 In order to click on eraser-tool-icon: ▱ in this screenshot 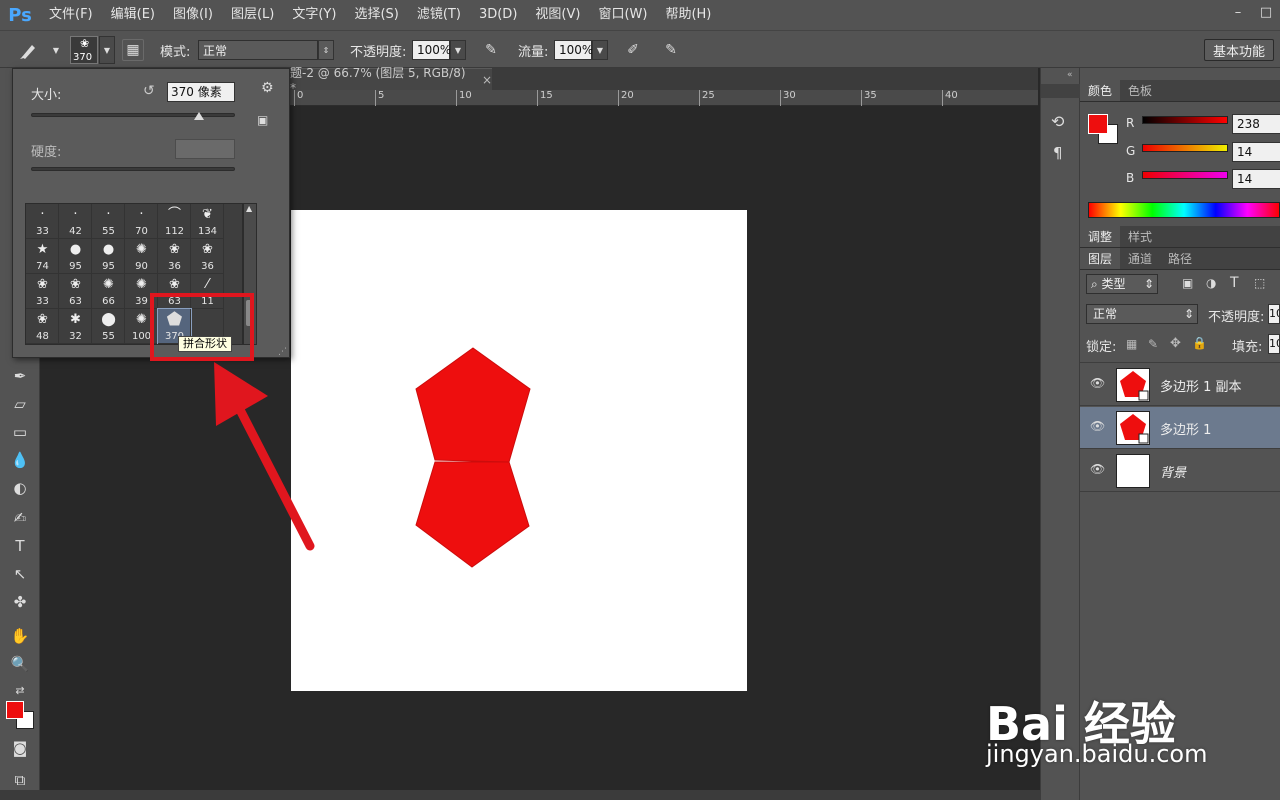, I will do `click(20, 404)`.